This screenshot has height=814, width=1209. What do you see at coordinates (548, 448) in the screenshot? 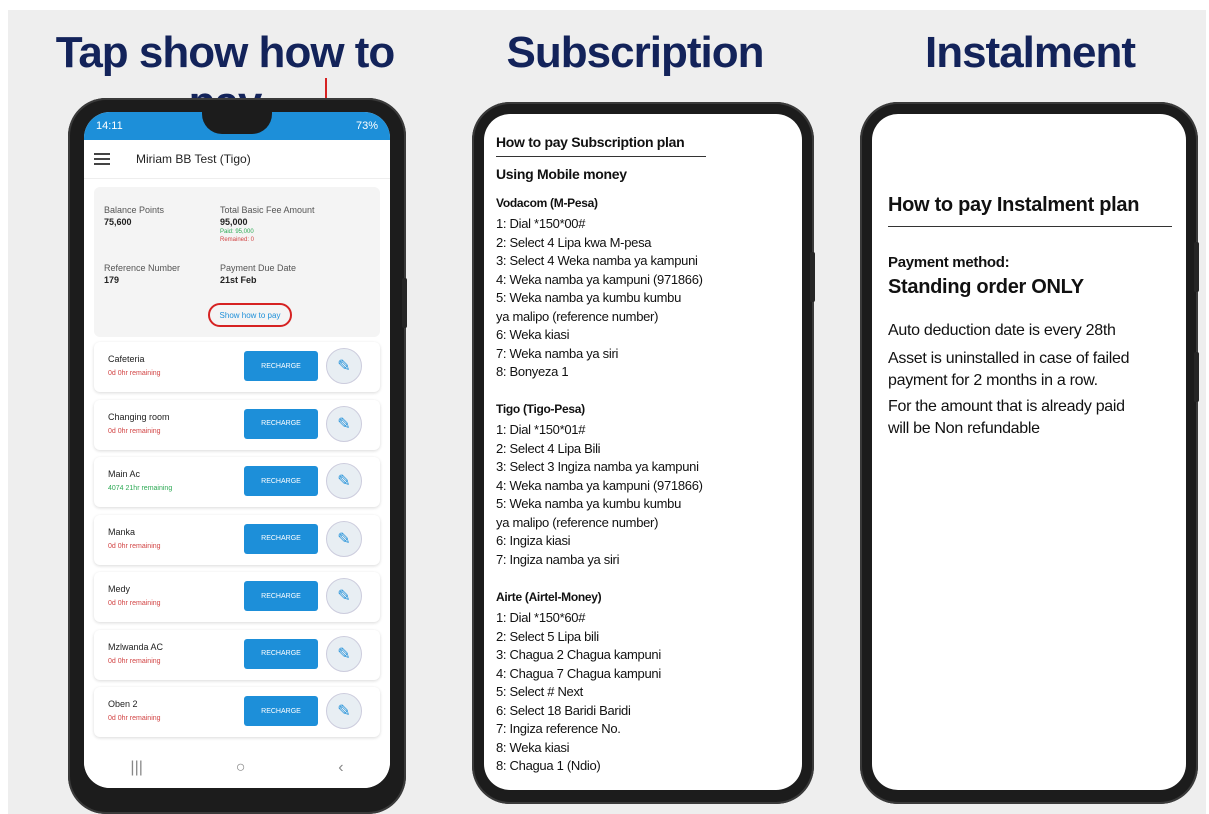
I see `payment-step: 2: Select 4 Lipa Bili` at bounding box center [548, 448].